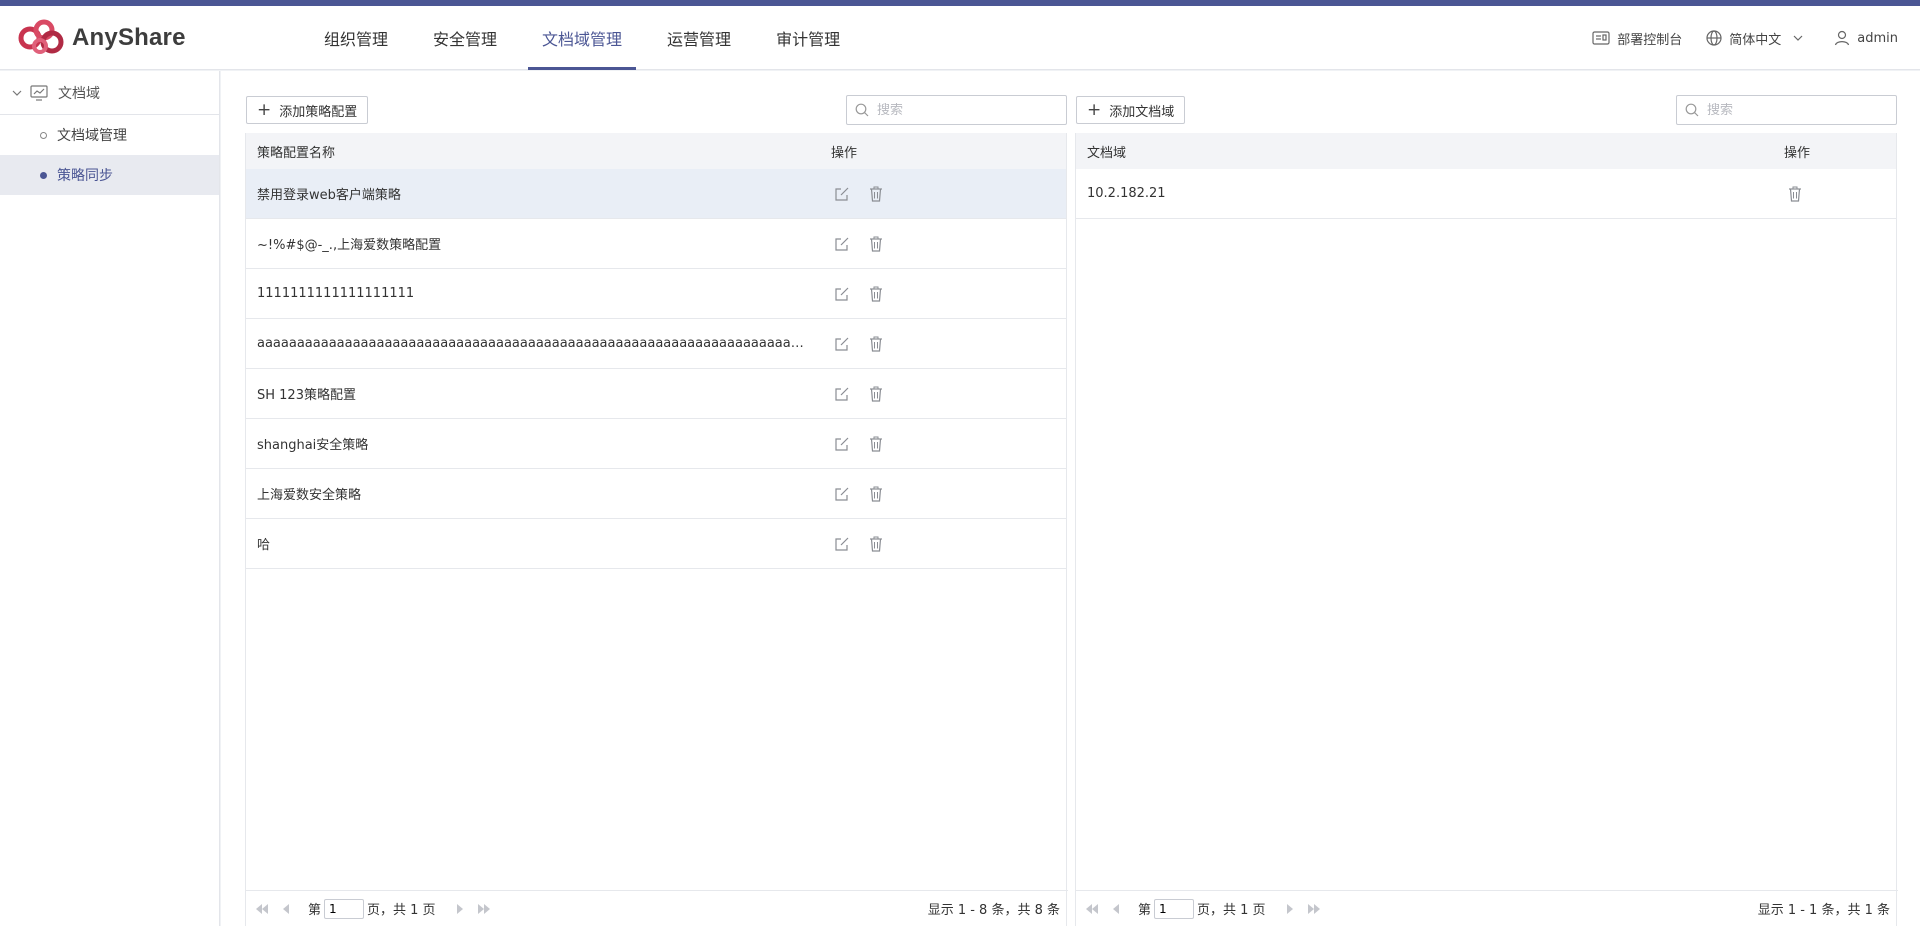 The width and height of the screenshot is (1920, 926). Describe the element at coordinates (465, 38) in the screenshot. I see `nav-security-management: 安全管理` at that location.